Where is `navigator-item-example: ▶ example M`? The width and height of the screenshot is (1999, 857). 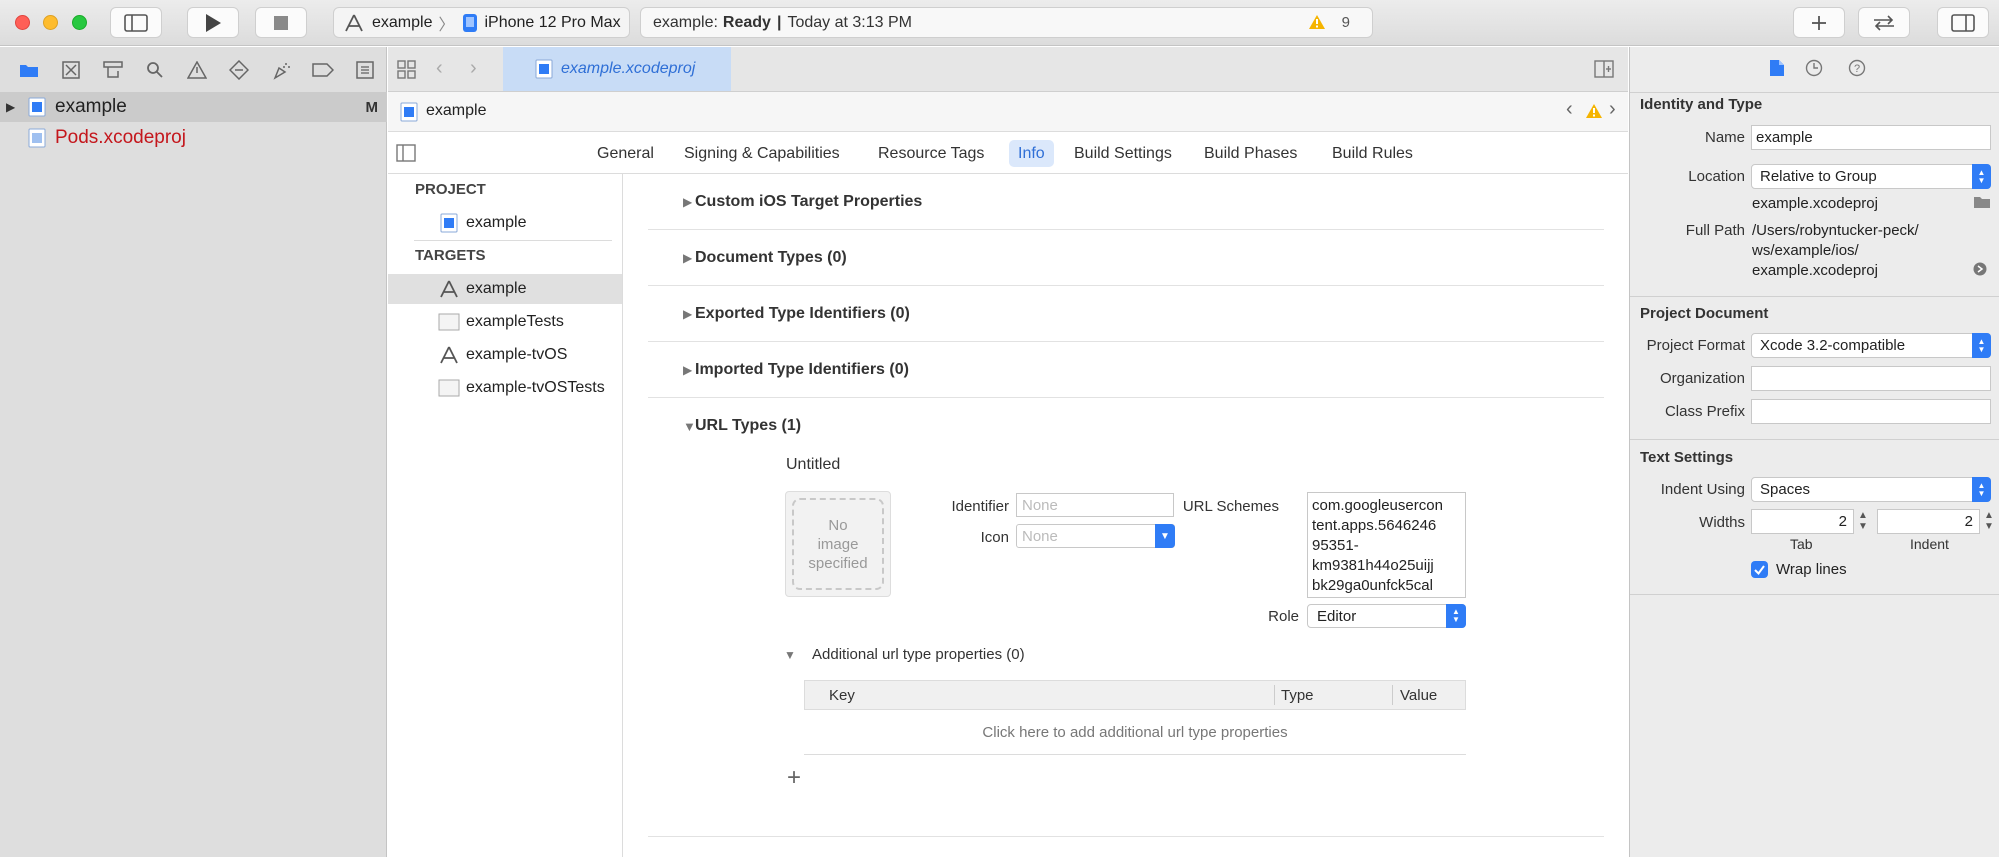
navigator-item-example: ▶ example M is located at coordinates (193, 107).